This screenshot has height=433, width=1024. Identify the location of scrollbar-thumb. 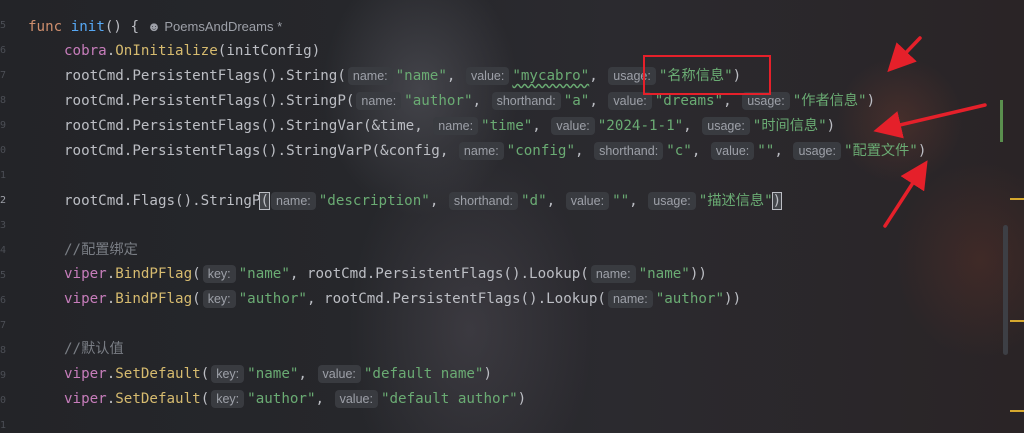
(1005, 290).